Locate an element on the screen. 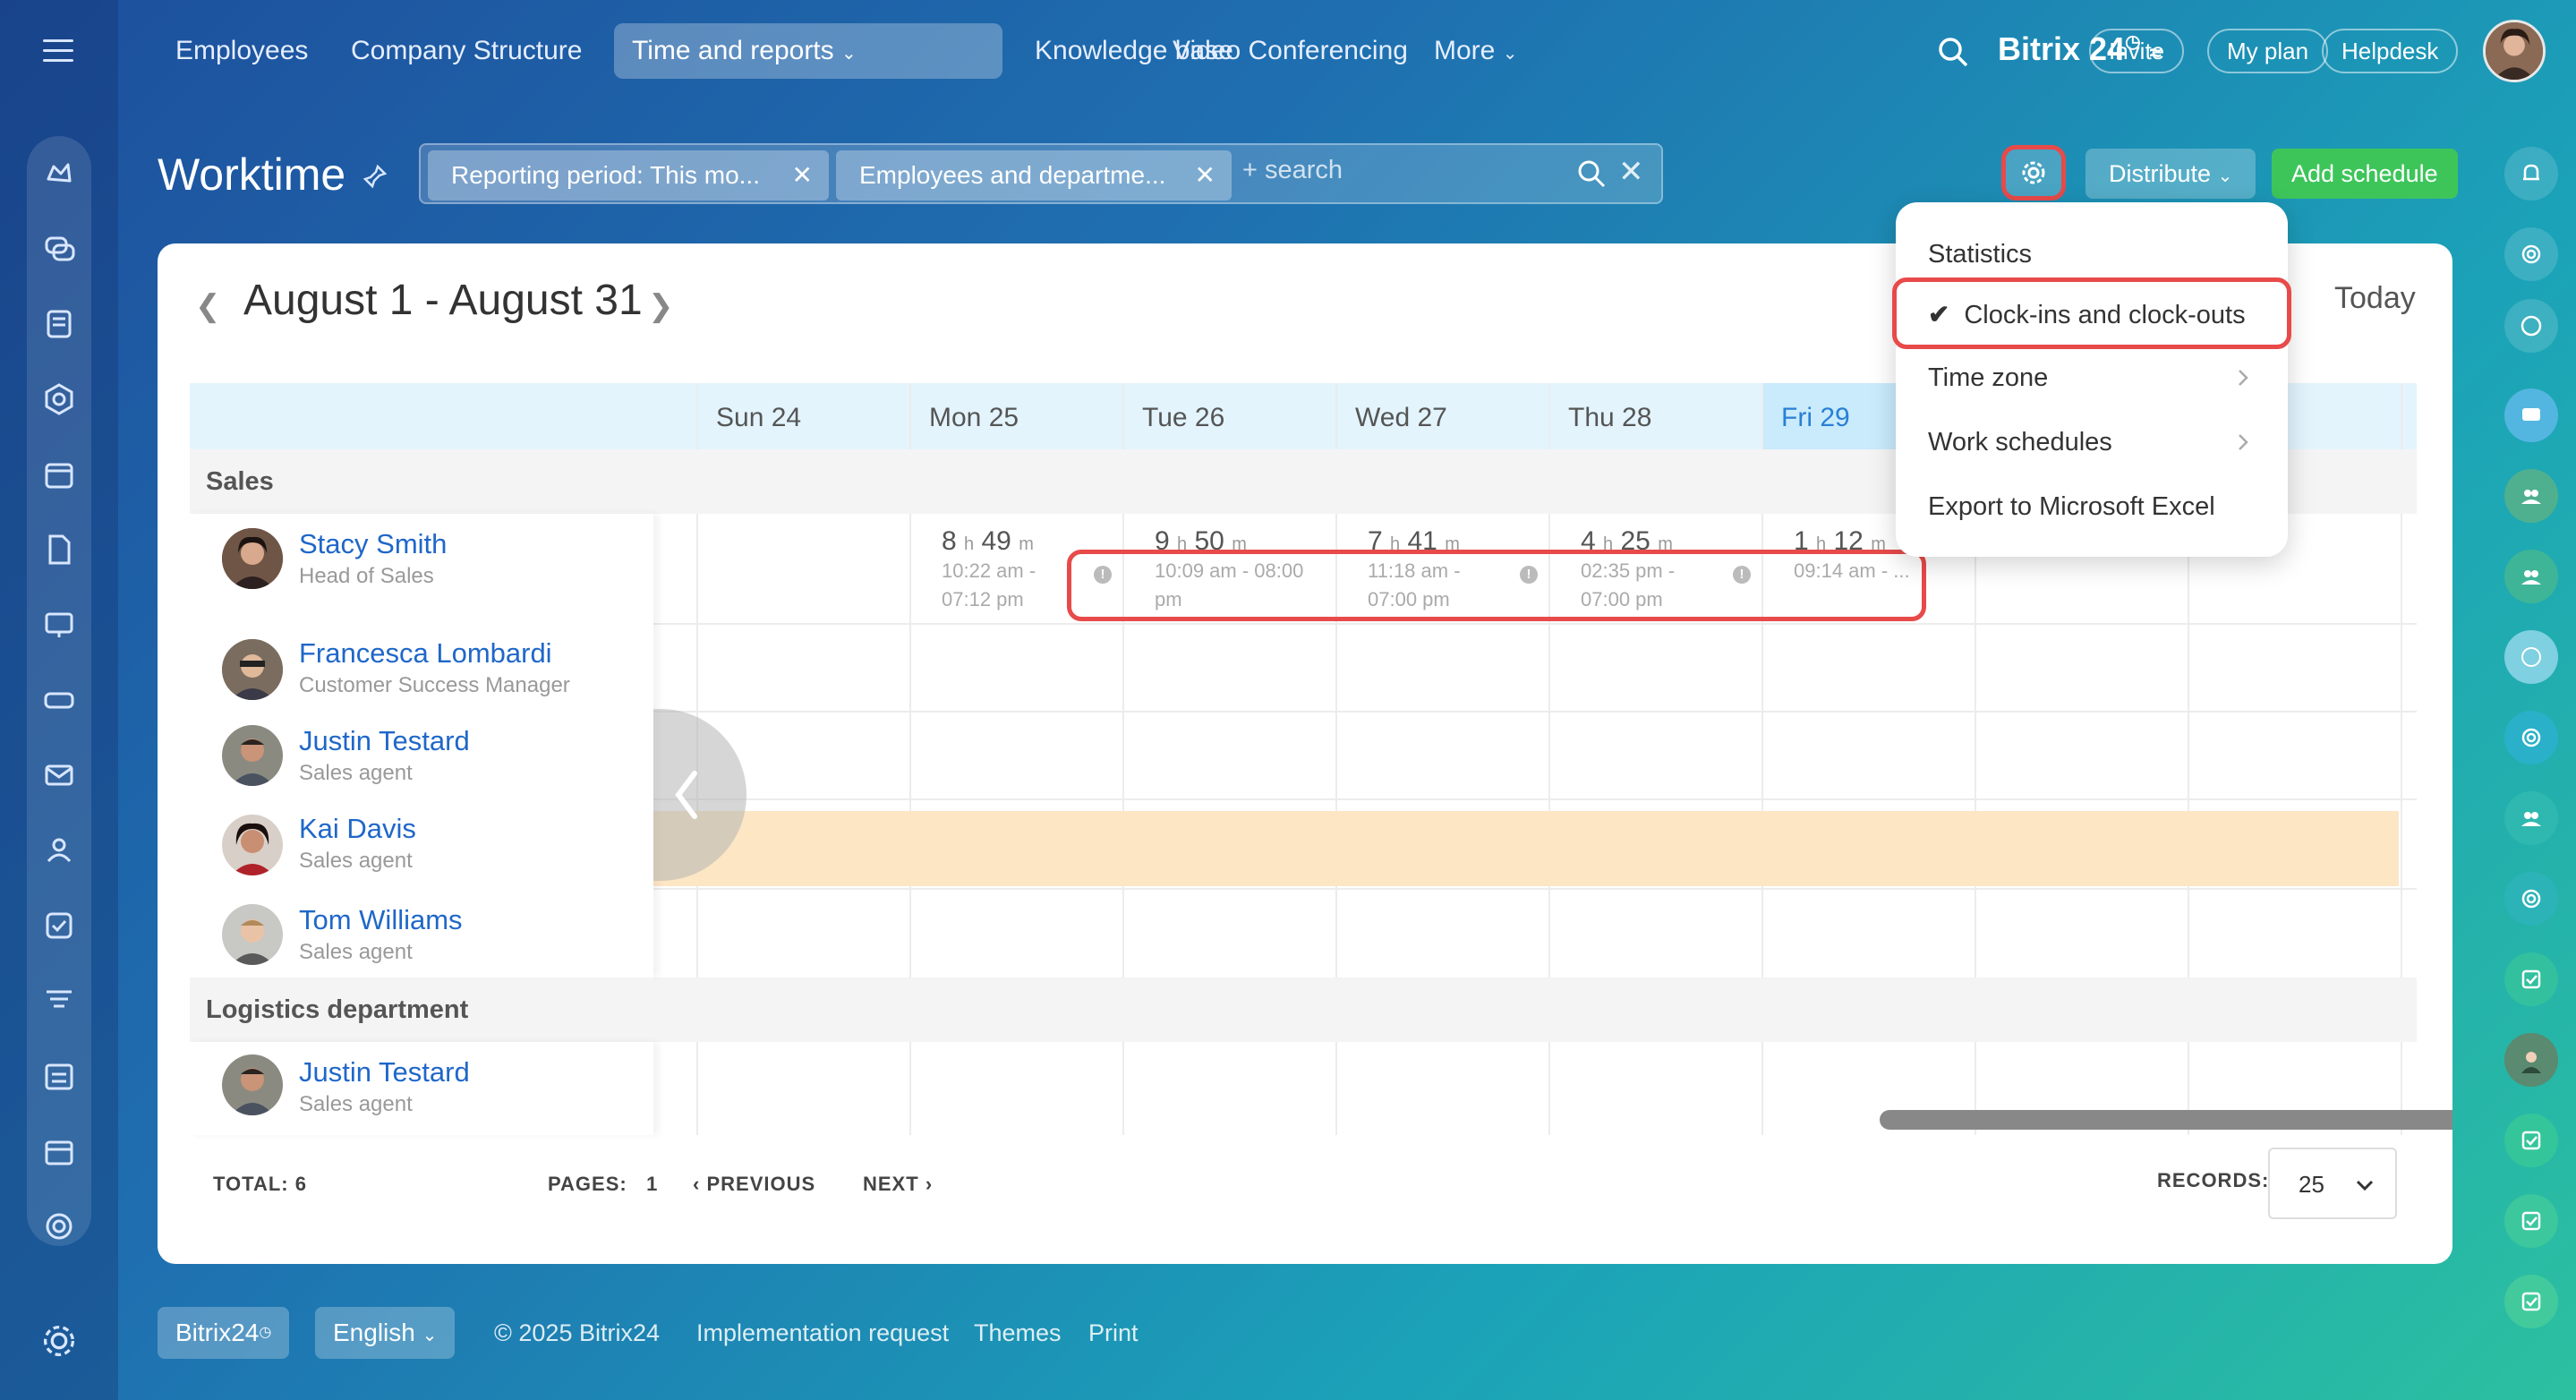 Image resolution: width=2576 pixels, height=1400 pixels. chevron-right-icon: › is located at coordinates (929, 1184).